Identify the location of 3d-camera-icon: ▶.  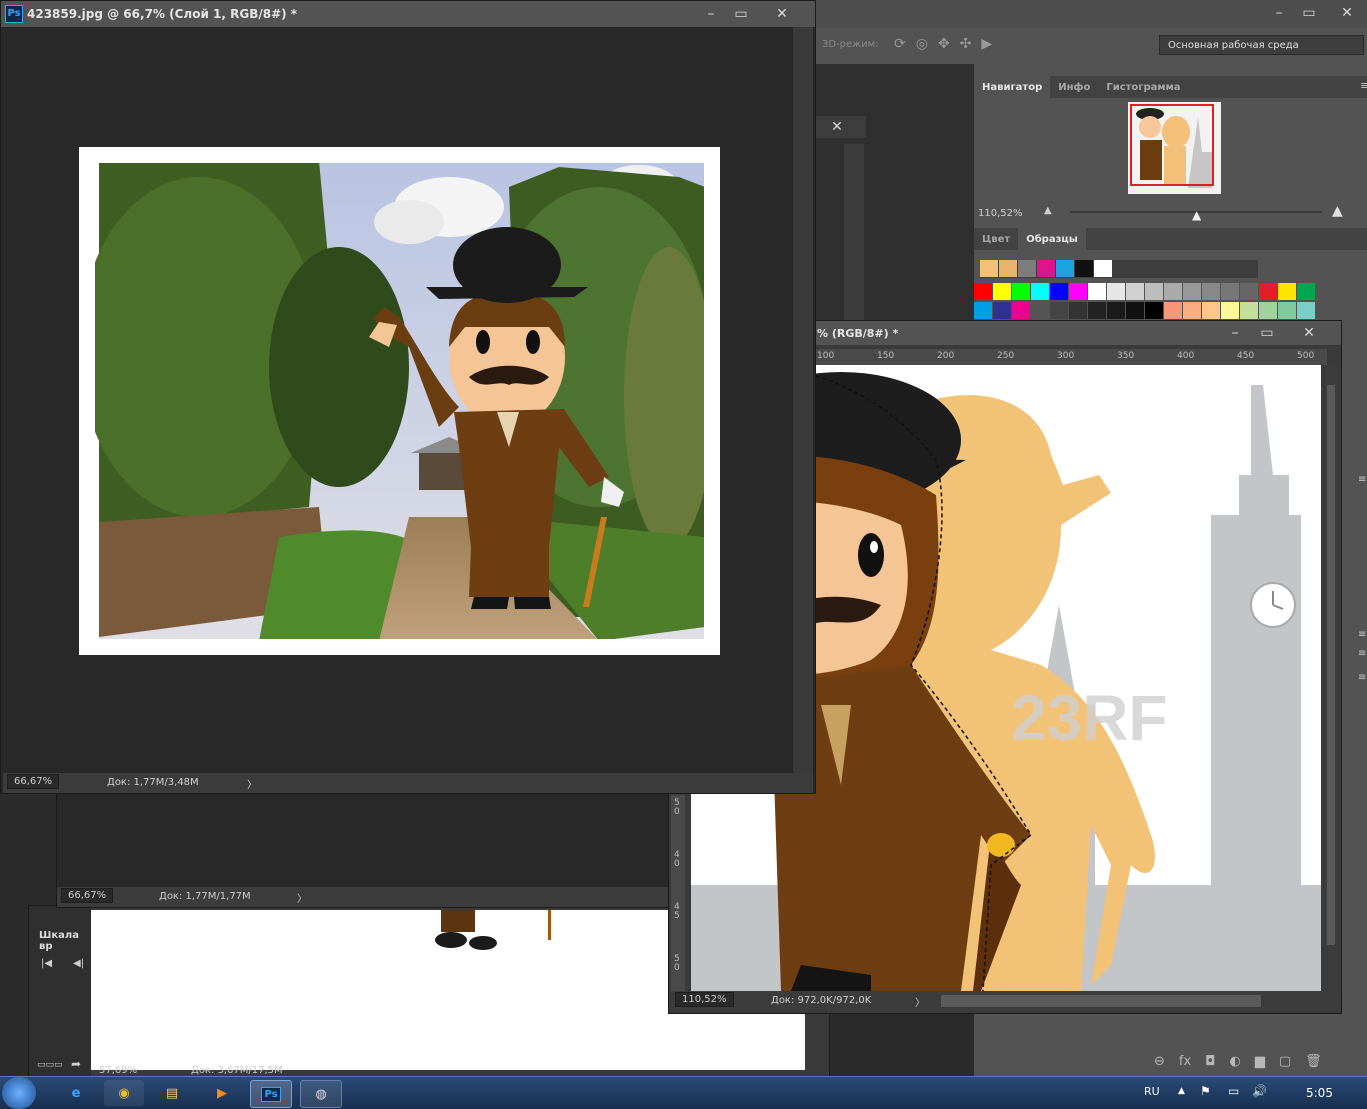
(986, 44).